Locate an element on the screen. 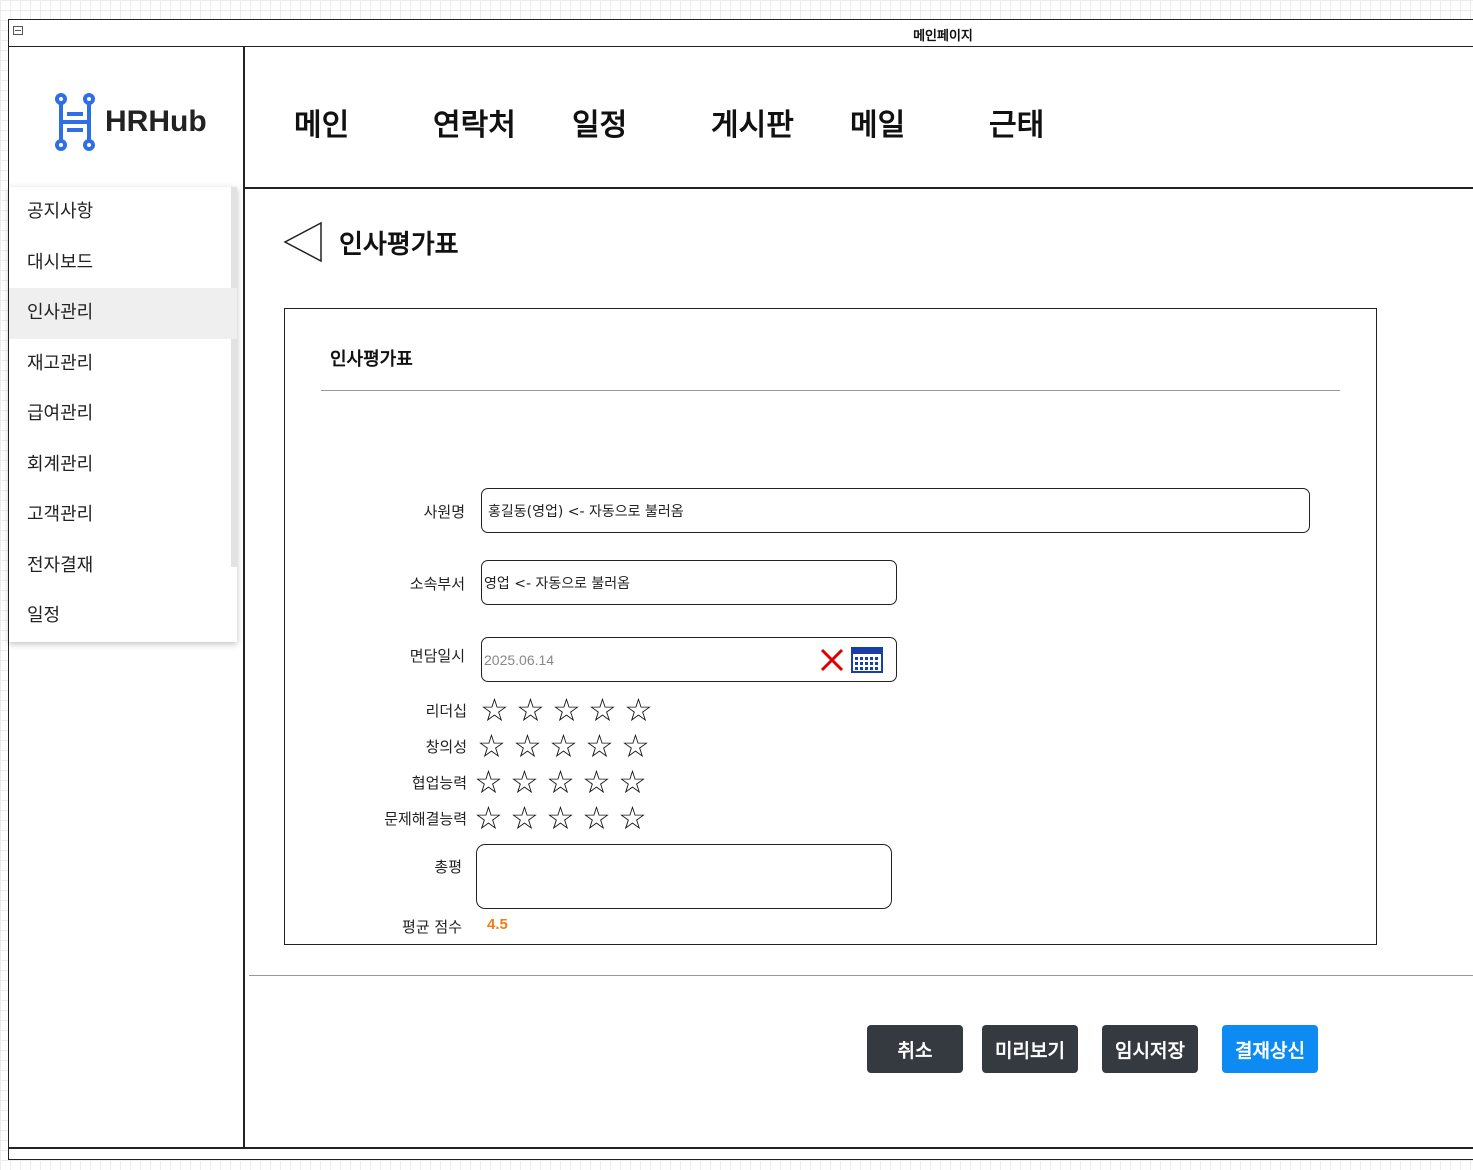  interview-label: 면담일시 is located at coordinates (437, 656).